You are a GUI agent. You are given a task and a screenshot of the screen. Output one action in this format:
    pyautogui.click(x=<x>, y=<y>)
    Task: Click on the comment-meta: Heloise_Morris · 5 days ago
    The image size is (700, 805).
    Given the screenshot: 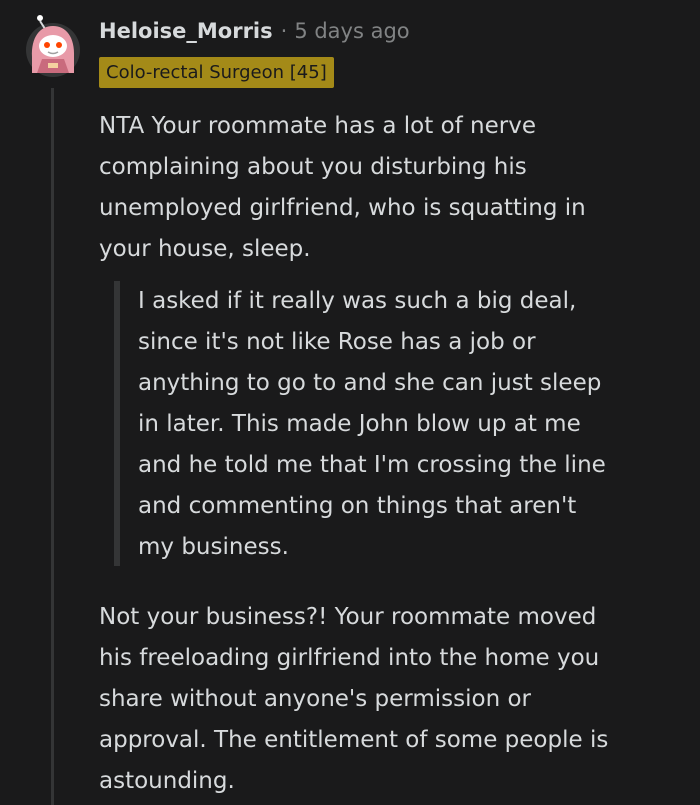 What is the action you would take?
    pyautogui.click(x=254, y=31)
    